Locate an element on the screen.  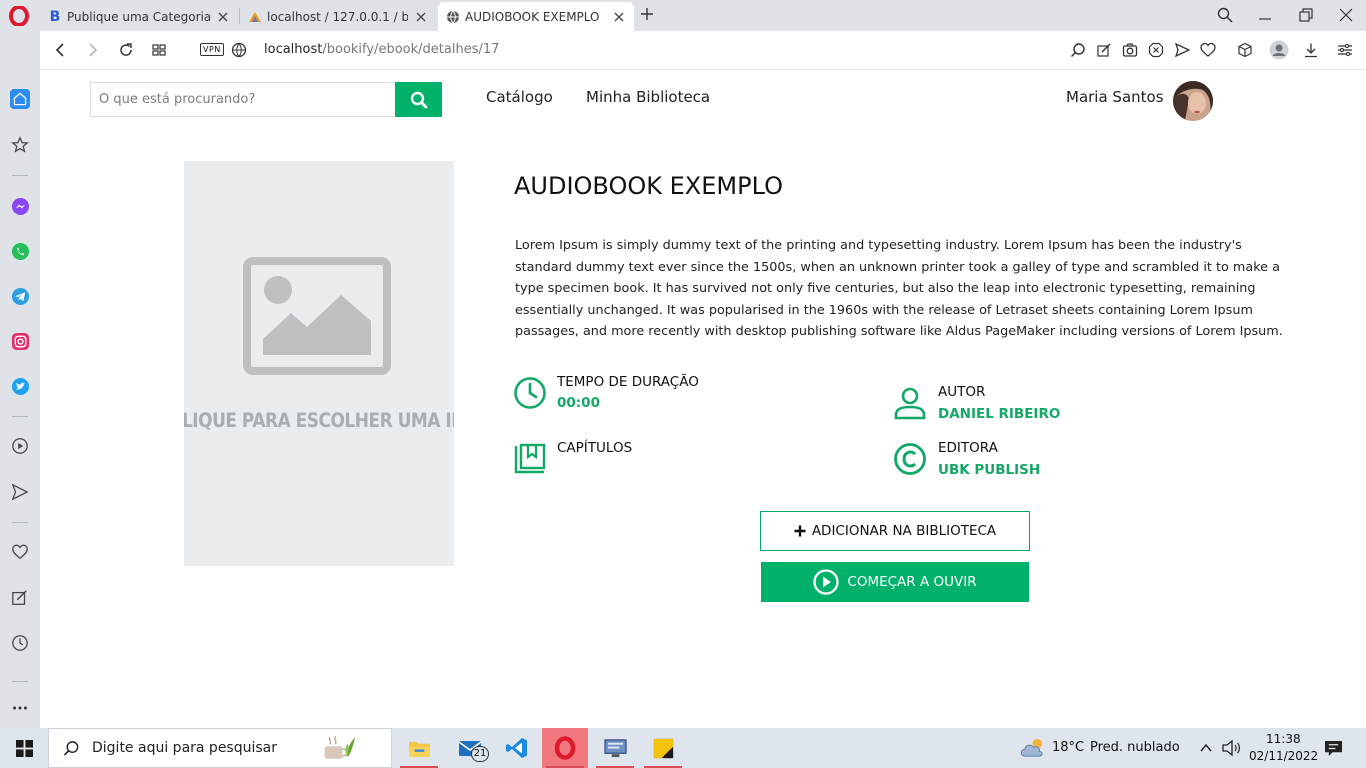
monitor-app-icon is located at coordinates (615, 747).